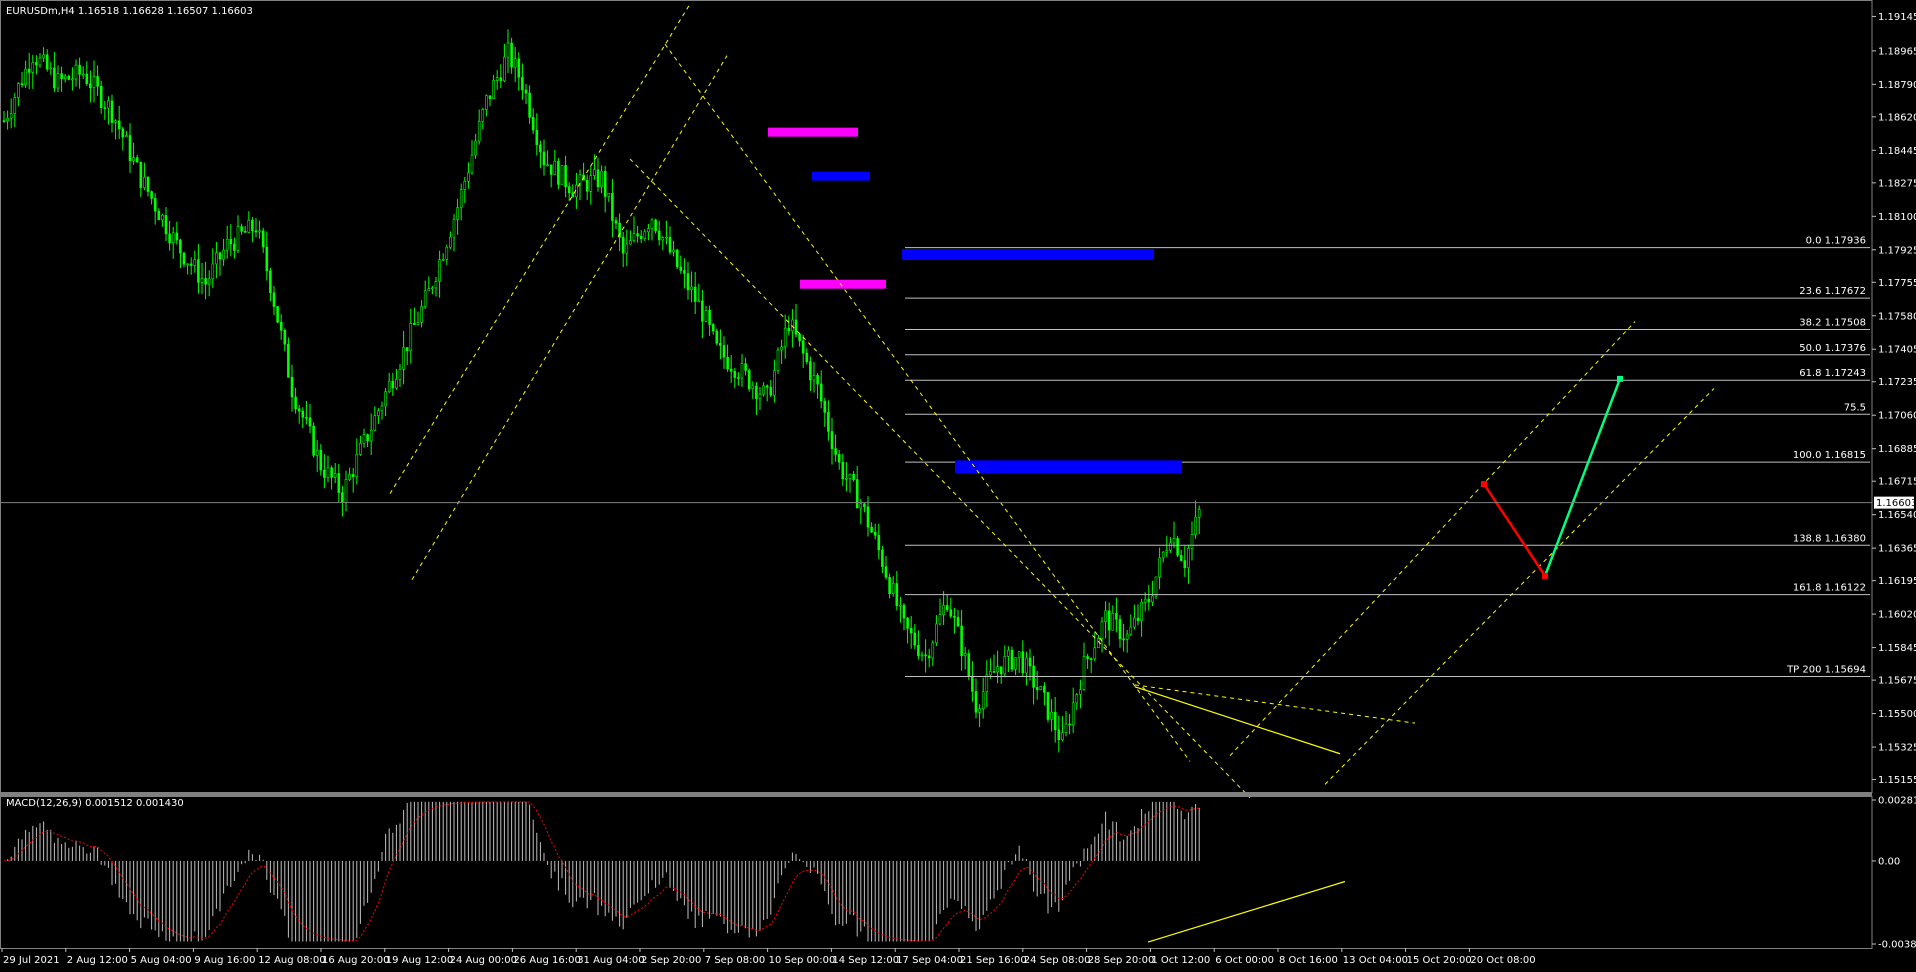  What do you see at coordinates (975, 300) in the screenshot?
I see `supply-demand-zones` at bounding box center [975, 300].